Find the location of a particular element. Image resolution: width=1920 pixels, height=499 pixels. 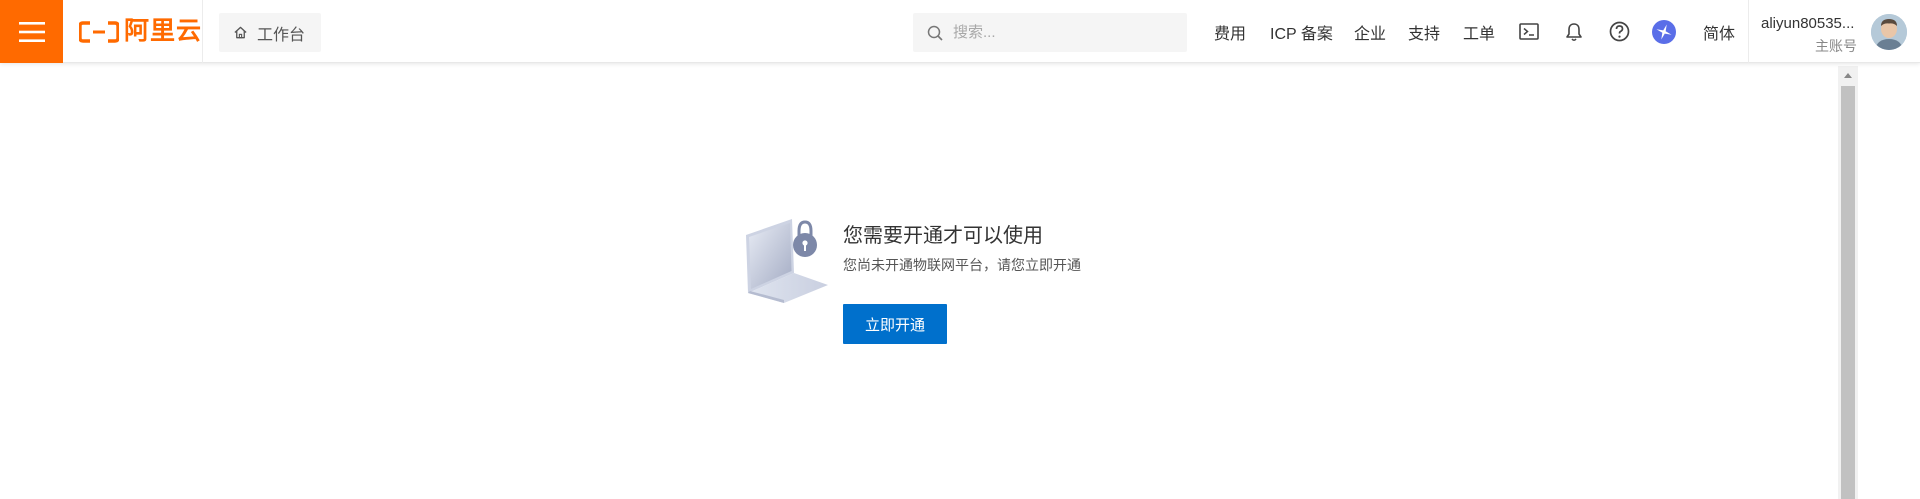

terminal-button is located at coordinates (1529, 31).